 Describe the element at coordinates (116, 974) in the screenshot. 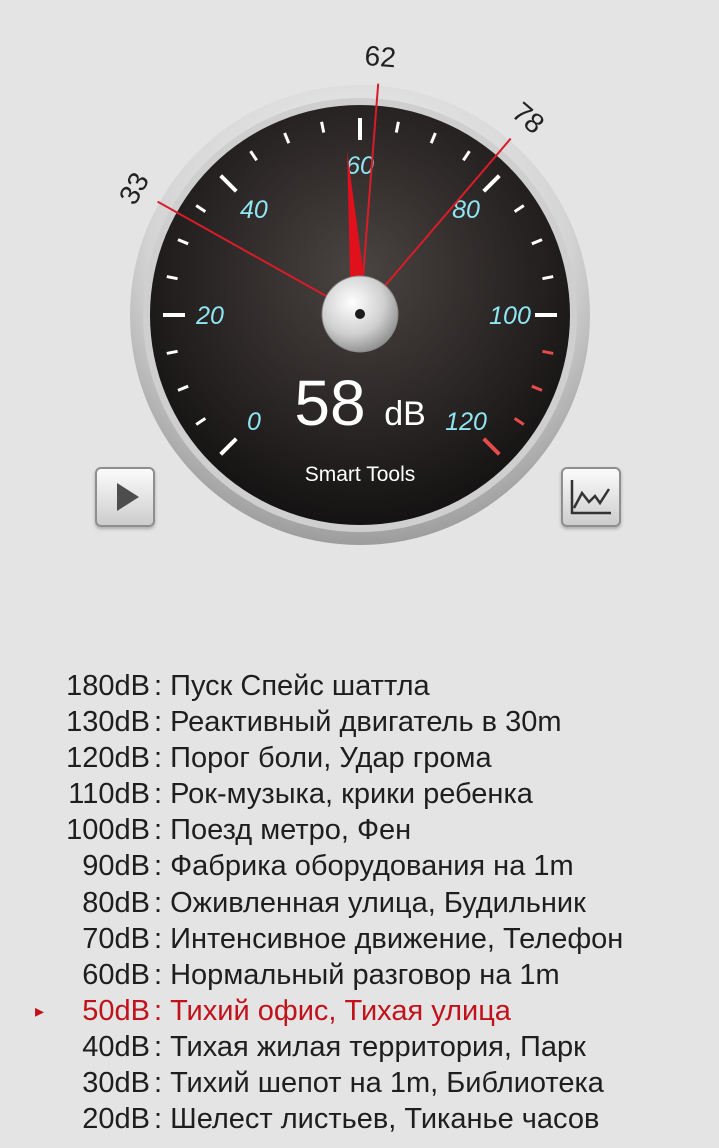

I see `reference-db-value: 60dB` at that location.